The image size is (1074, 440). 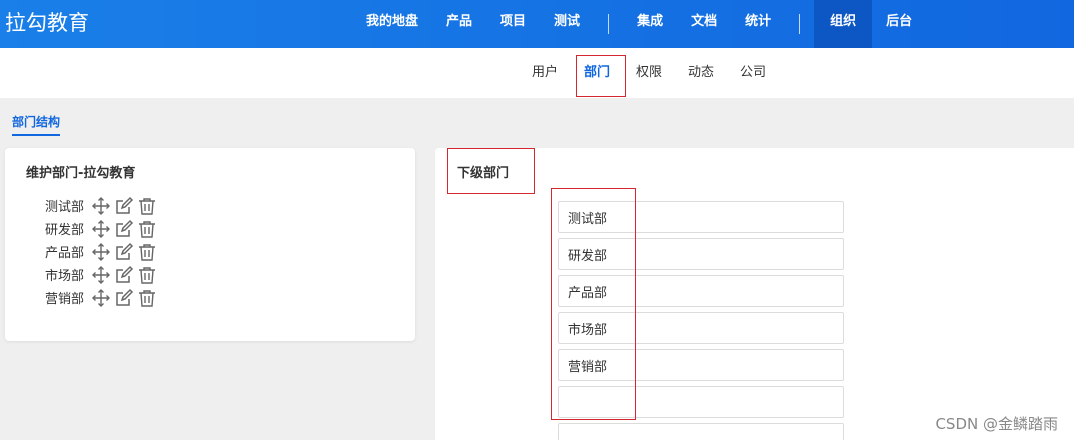 What do you see at coordinates (81, 173) in the screenshot?
I see `panel-title: 维护部门-拉勾教育` at bounding box center [81, 173].